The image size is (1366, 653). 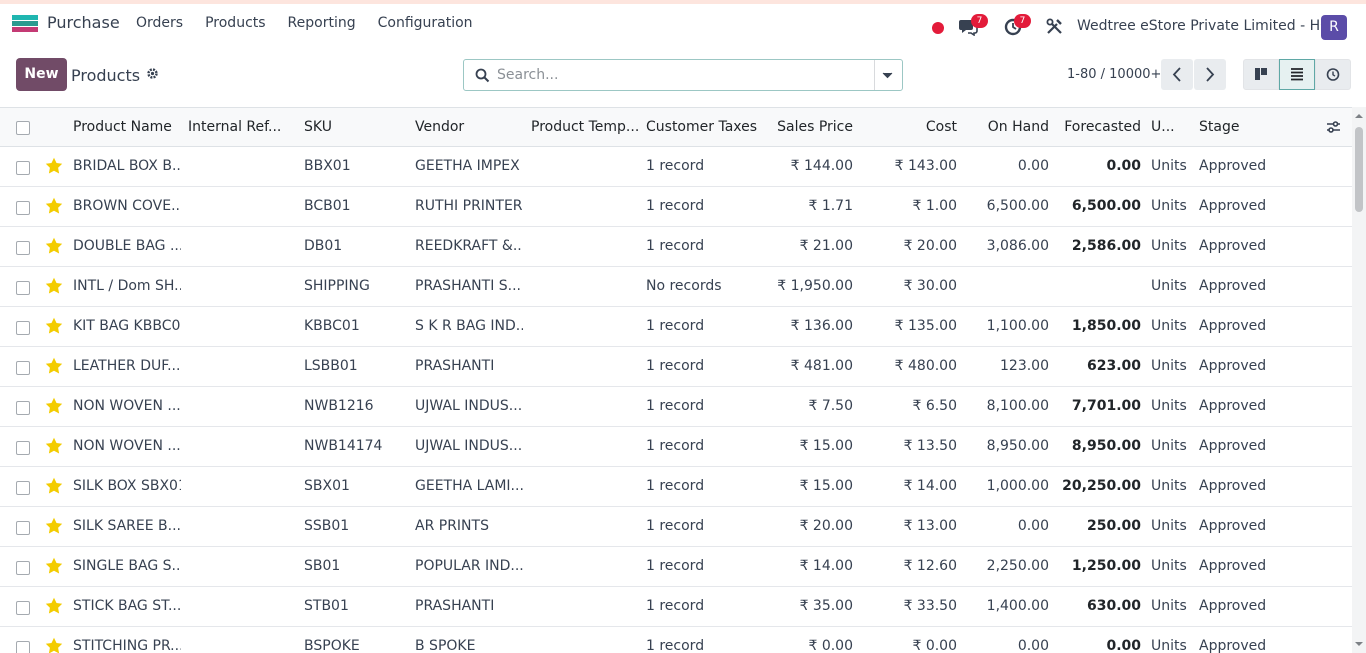 I want to click on cost-cell: ₹ 1.00, so click(x=934, y=206).